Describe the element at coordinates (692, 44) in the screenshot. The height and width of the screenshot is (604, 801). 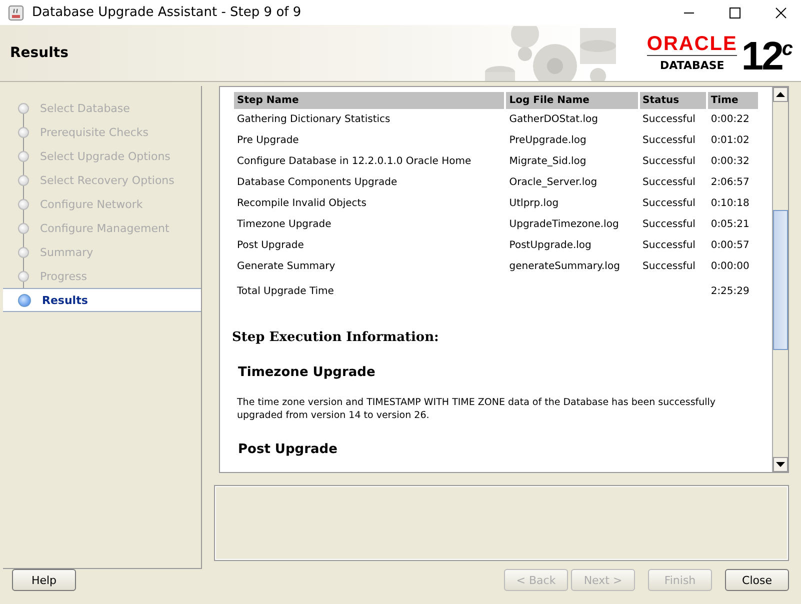
I see `brand-logo: ORACLE` at that location.